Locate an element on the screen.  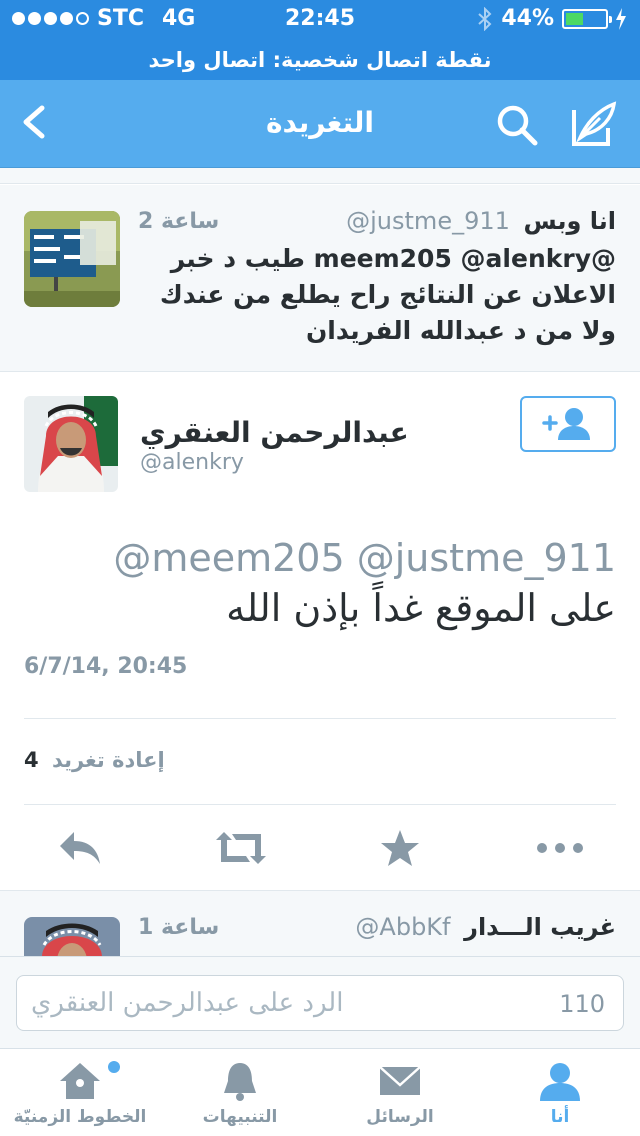
retweet-stats: 4 إعادة تغريد is located at coordinates (94, 760).